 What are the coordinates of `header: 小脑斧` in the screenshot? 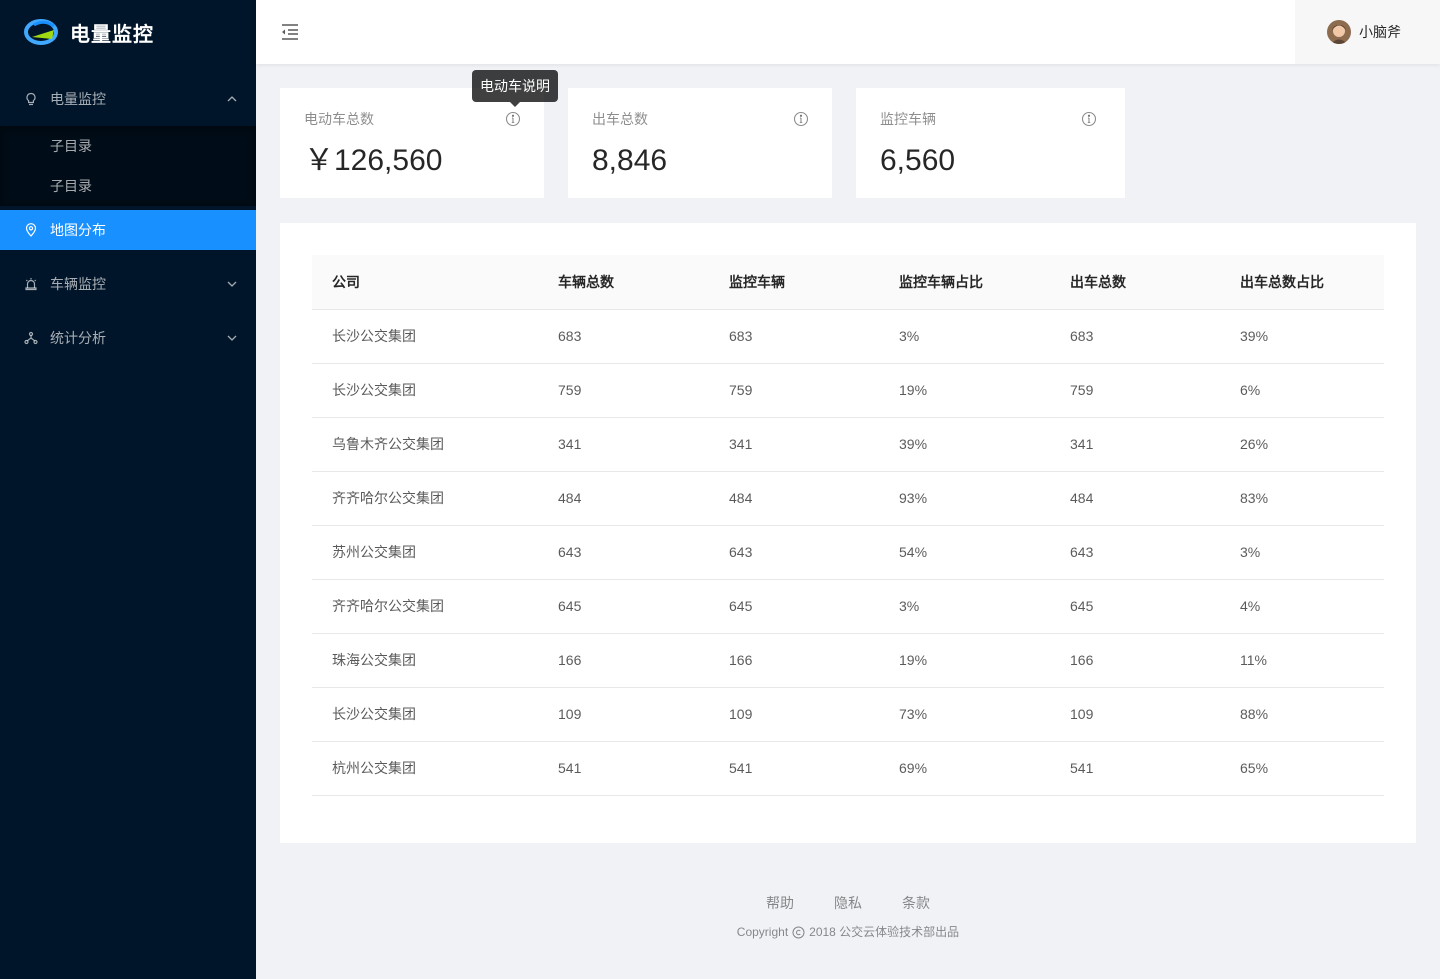 It's located at (848, 32).